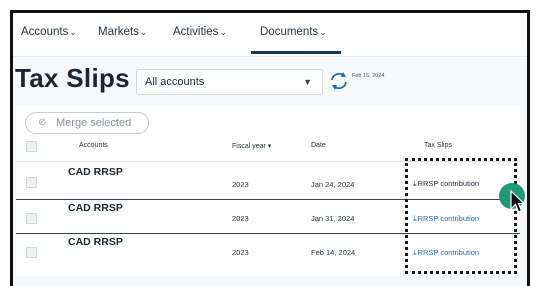 The image size is (536, 286). I want to click on nav-documents-label: Documents, so click(289, 32).